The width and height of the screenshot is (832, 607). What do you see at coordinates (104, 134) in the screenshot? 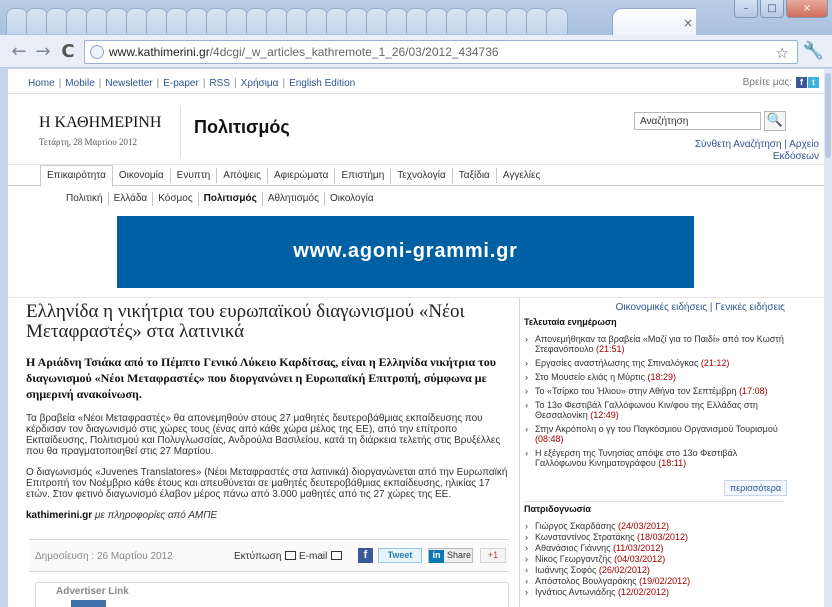
I see `site-brand: Η ΚΑΘΗΜΕΡΙΝΗ Τετάρτη, 28 Μαρτίου 2012` at bounding box center [104, 134].